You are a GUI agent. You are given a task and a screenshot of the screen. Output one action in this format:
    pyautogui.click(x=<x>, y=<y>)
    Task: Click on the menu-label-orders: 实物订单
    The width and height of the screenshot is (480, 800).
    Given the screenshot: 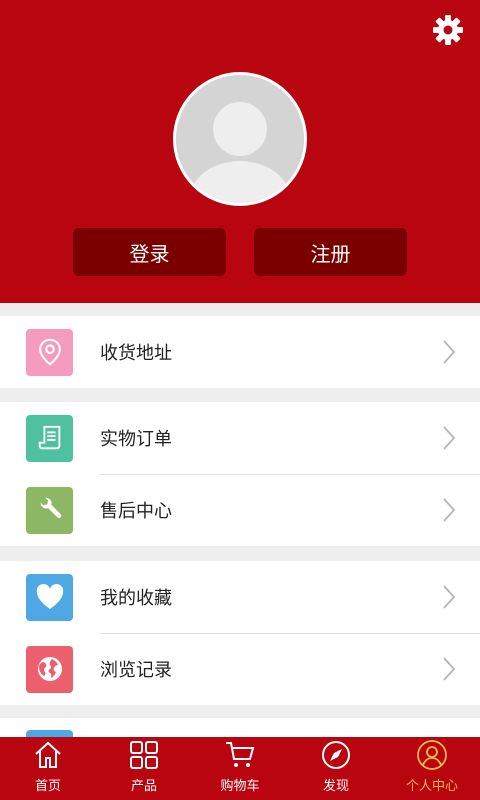 What is the action you would take?
    pyautogui.click(x=136, y=439)
    